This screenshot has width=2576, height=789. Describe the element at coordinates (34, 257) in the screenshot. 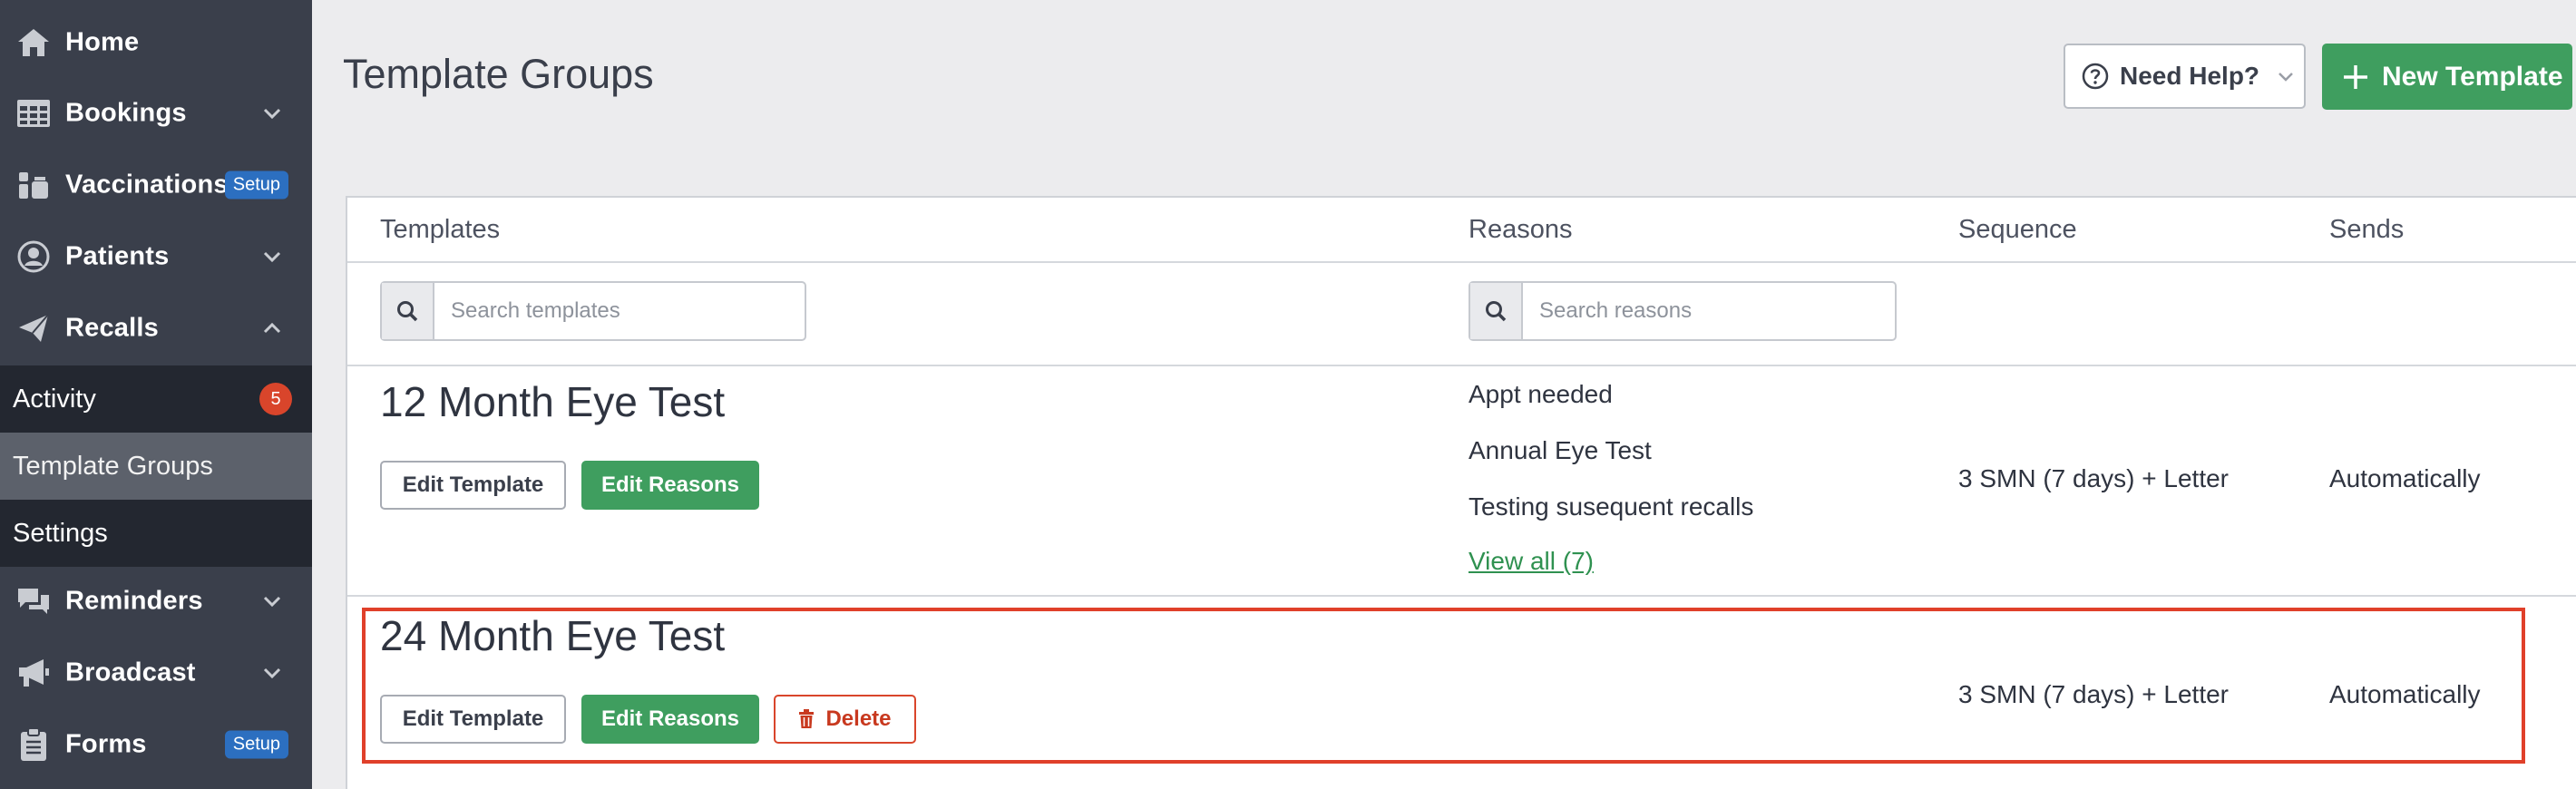

I see `user-circle-icon` at that location.